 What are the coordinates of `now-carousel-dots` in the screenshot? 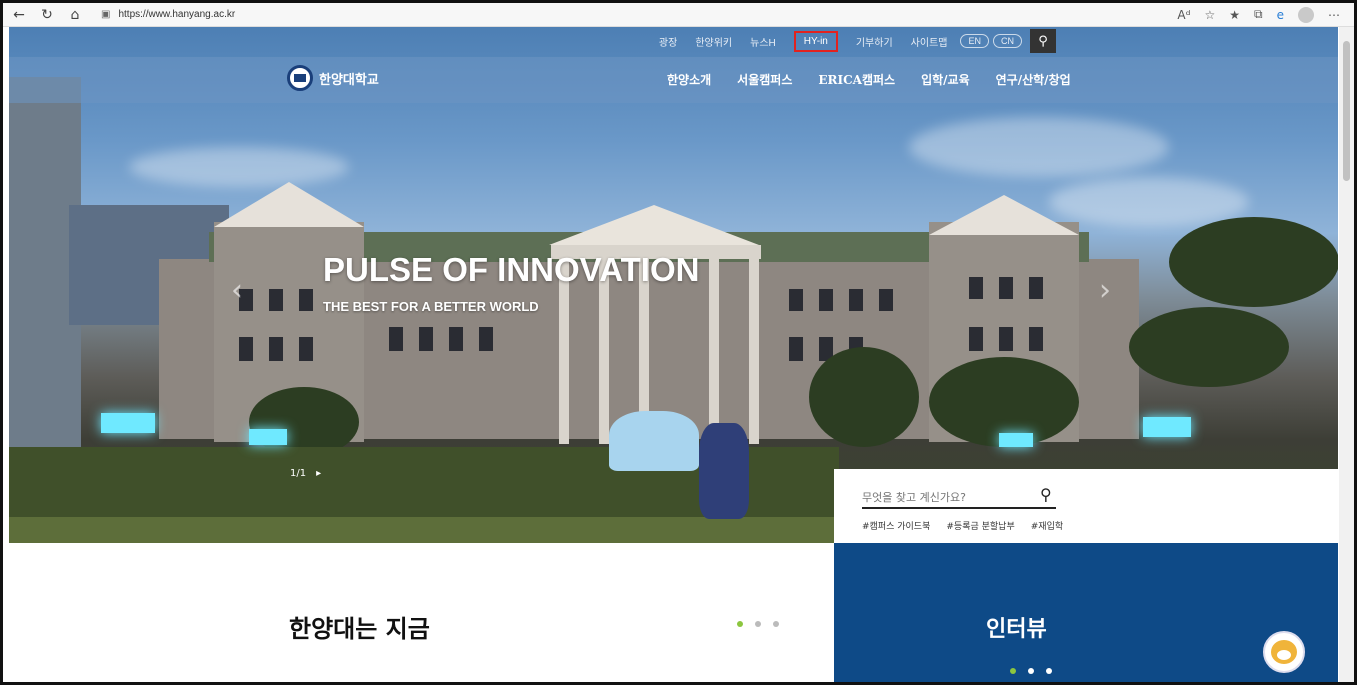 It's located at (758, 624).